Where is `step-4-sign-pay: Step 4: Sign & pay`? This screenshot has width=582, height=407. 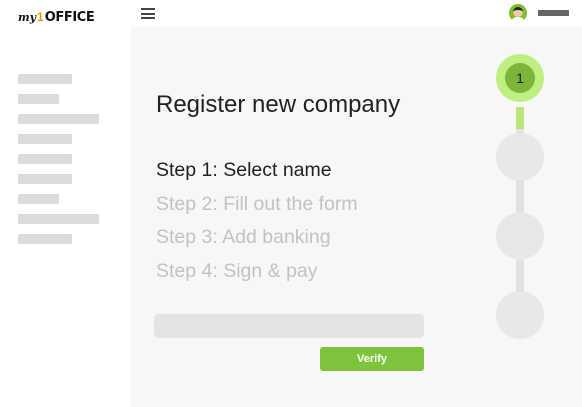
step-4-sign-pay: Step 4: Sign & pay is located at coordinates (237, 271).